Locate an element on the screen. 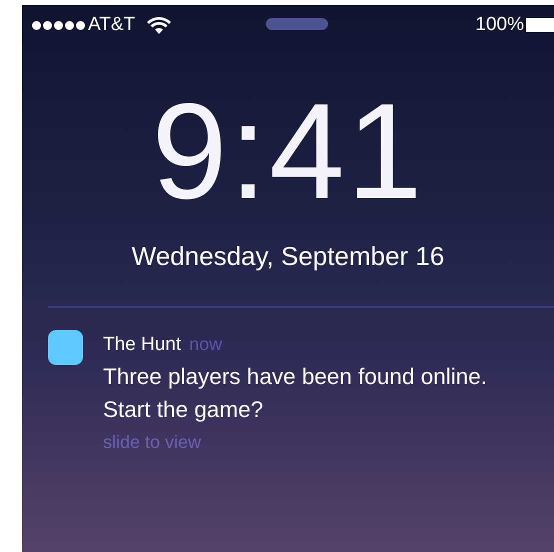  carrier-name: AT&T is located at coordinates (112, 25).